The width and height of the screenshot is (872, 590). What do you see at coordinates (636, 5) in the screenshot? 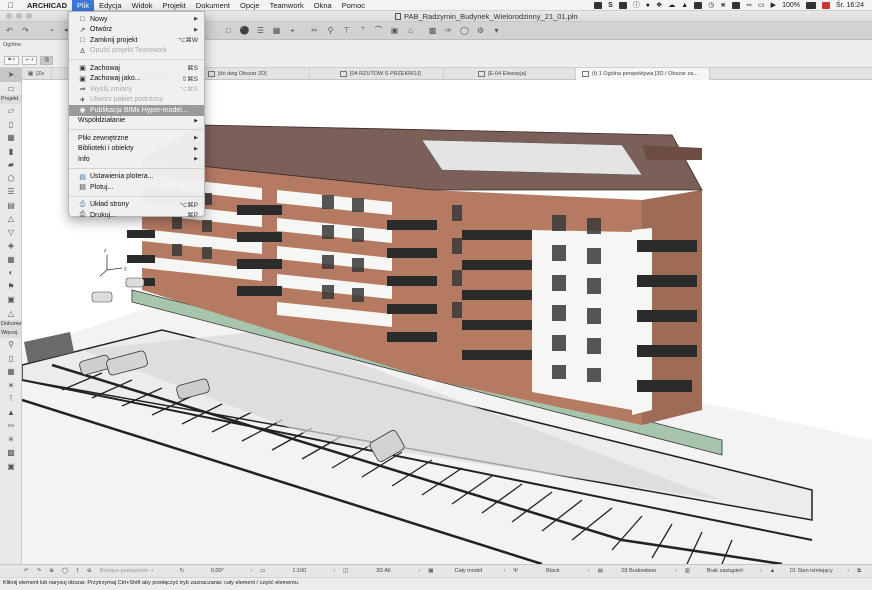
I see `1password-icon: ⓘ` at bounding box center [636, 5].